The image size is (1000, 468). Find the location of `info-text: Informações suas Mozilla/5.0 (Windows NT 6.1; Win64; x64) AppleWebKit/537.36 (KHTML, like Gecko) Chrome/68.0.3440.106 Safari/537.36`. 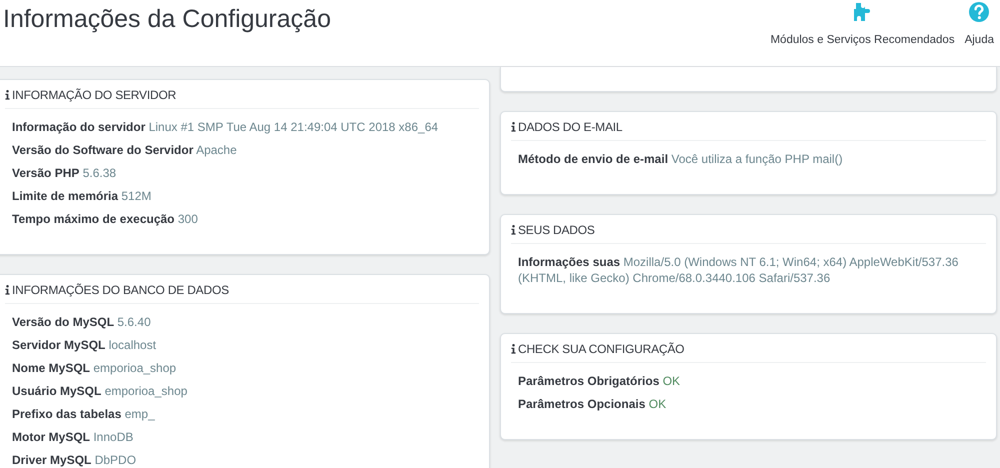

info-text: Informações suas Mozilla/5.0 (Windows NT 6.1; Win64; x64) AppleWebKit/537.36 (KHTML, like Gecko) Chrome/68.0.3440.106 Safari/537.36 is located at coordinates (739, 270).